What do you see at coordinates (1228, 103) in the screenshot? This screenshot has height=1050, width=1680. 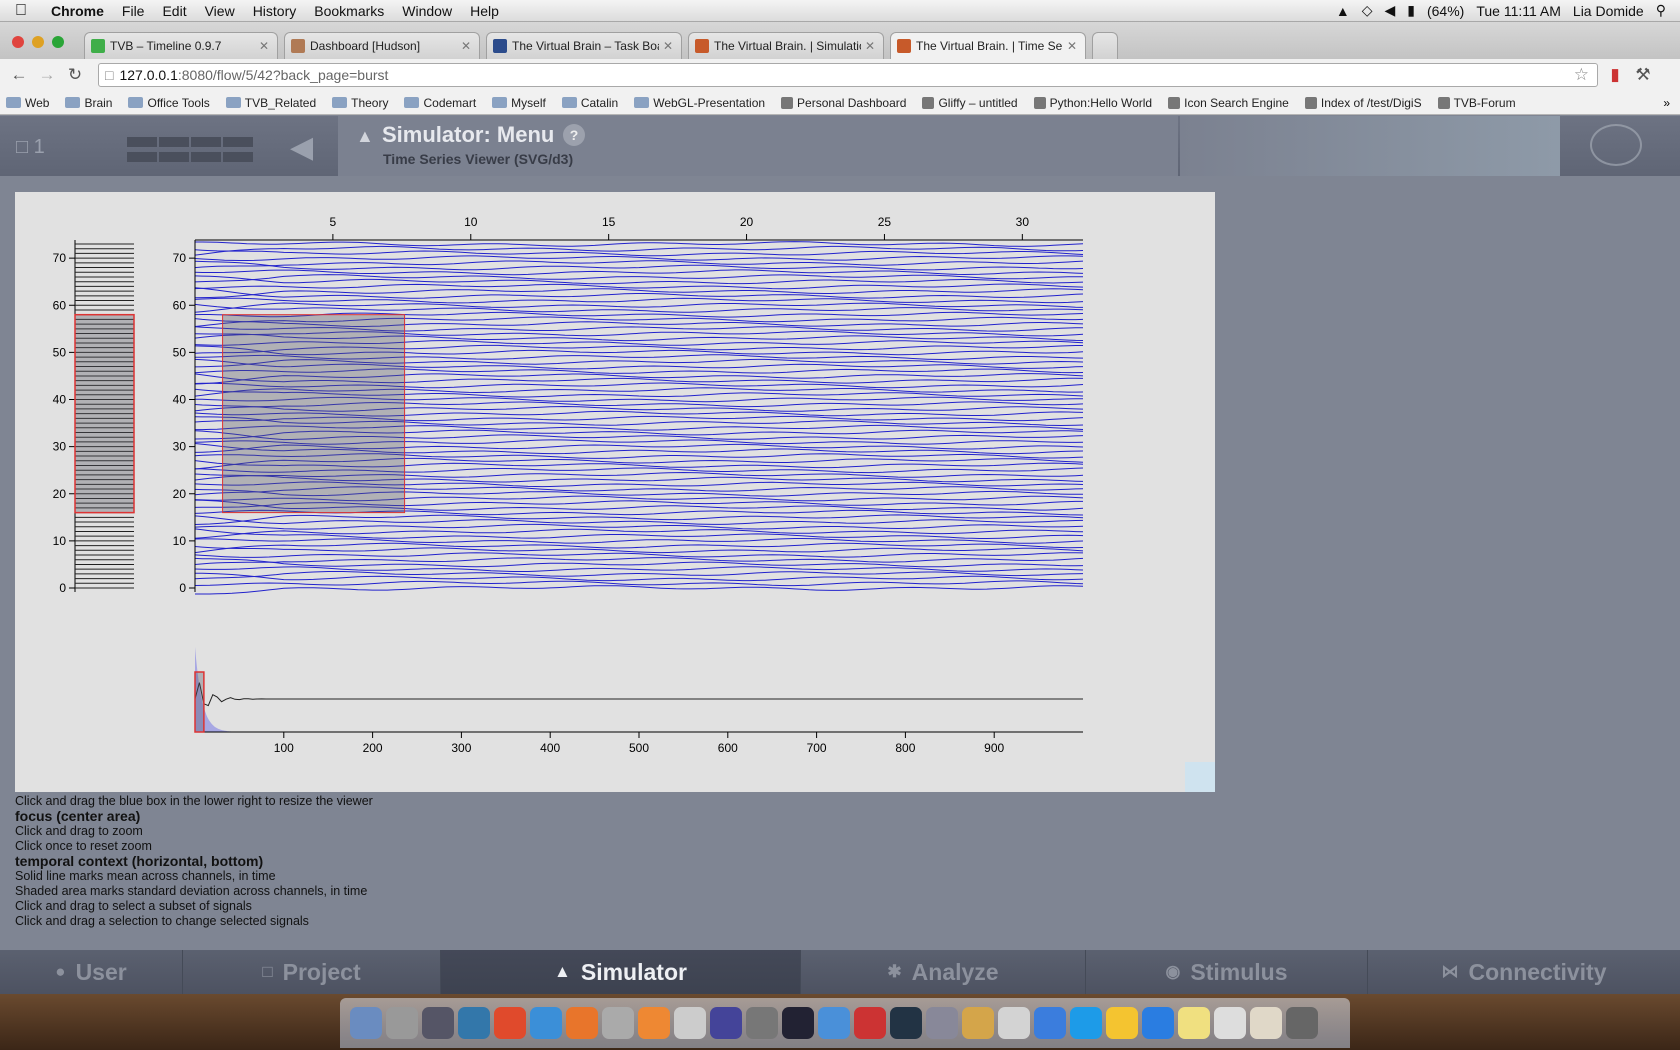 I see `bookmark-item: Icon Search Engine` at bounding box center [1228, 103].